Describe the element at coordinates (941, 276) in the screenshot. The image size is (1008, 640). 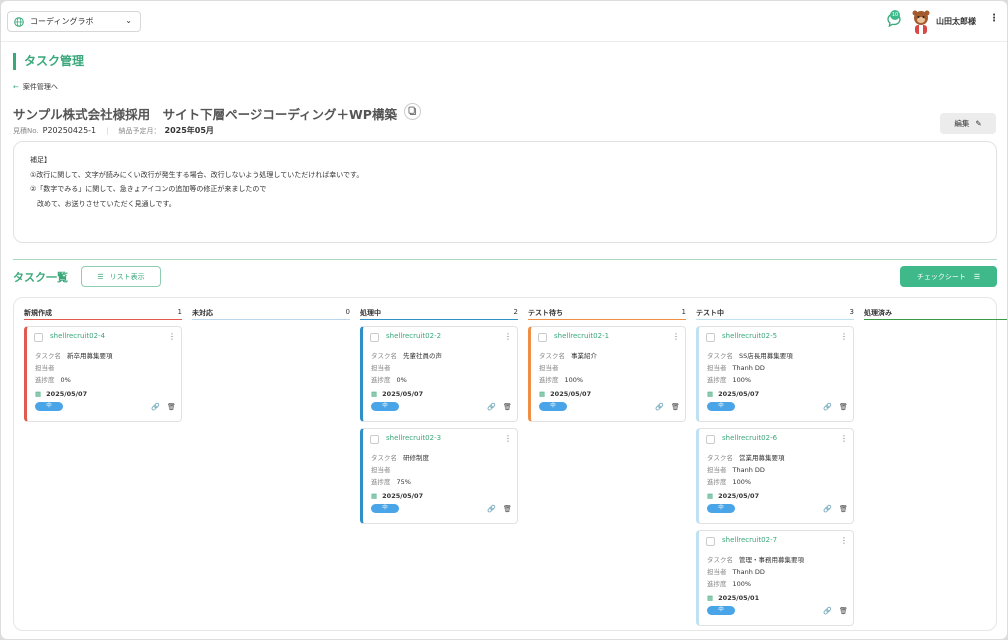
I see `checksheet-label: チェックシート` at that location.